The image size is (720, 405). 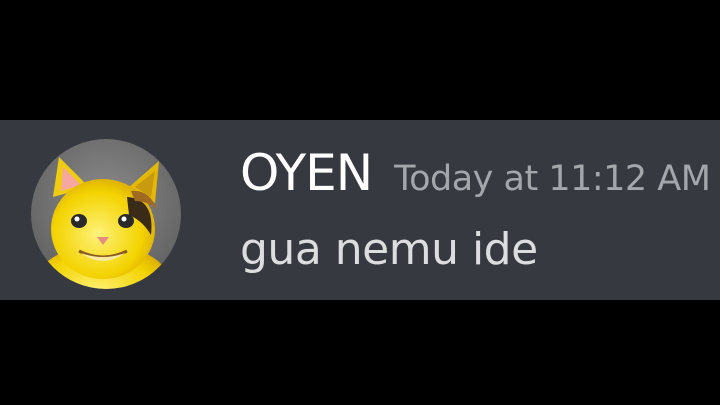 I want to click on message-header: OYEN Today at 11:12 AM, so click(x=475, y=173).